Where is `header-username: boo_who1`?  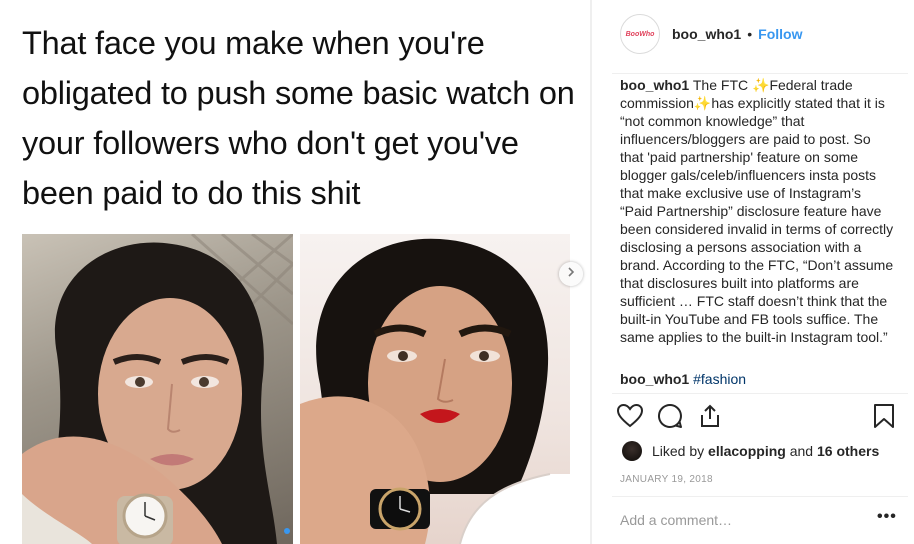 header-username: boo_who1 is located at coordinates (706, 34).